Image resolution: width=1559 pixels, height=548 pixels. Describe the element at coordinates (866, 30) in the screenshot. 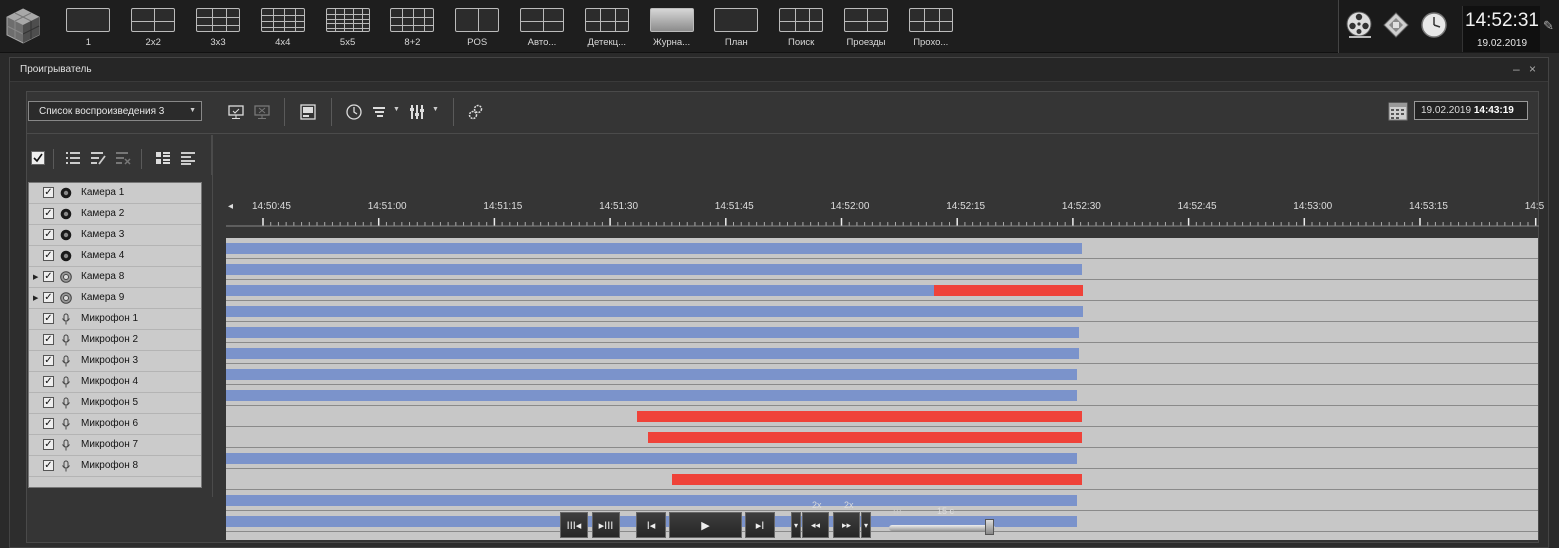

I see `layout-button: Проезды` at that location.